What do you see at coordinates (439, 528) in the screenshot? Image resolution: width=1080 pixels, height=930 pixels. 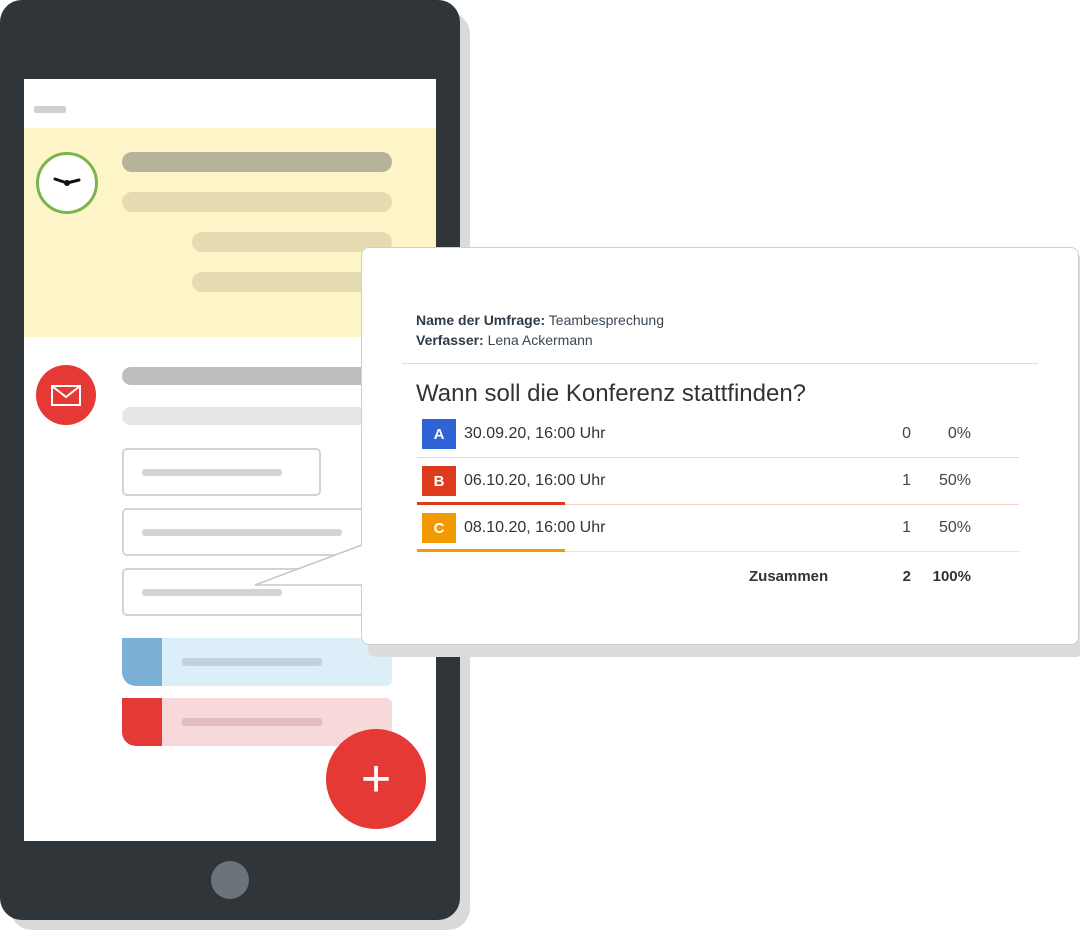 I see `option-badge: C` at bounding box center [439, 528].